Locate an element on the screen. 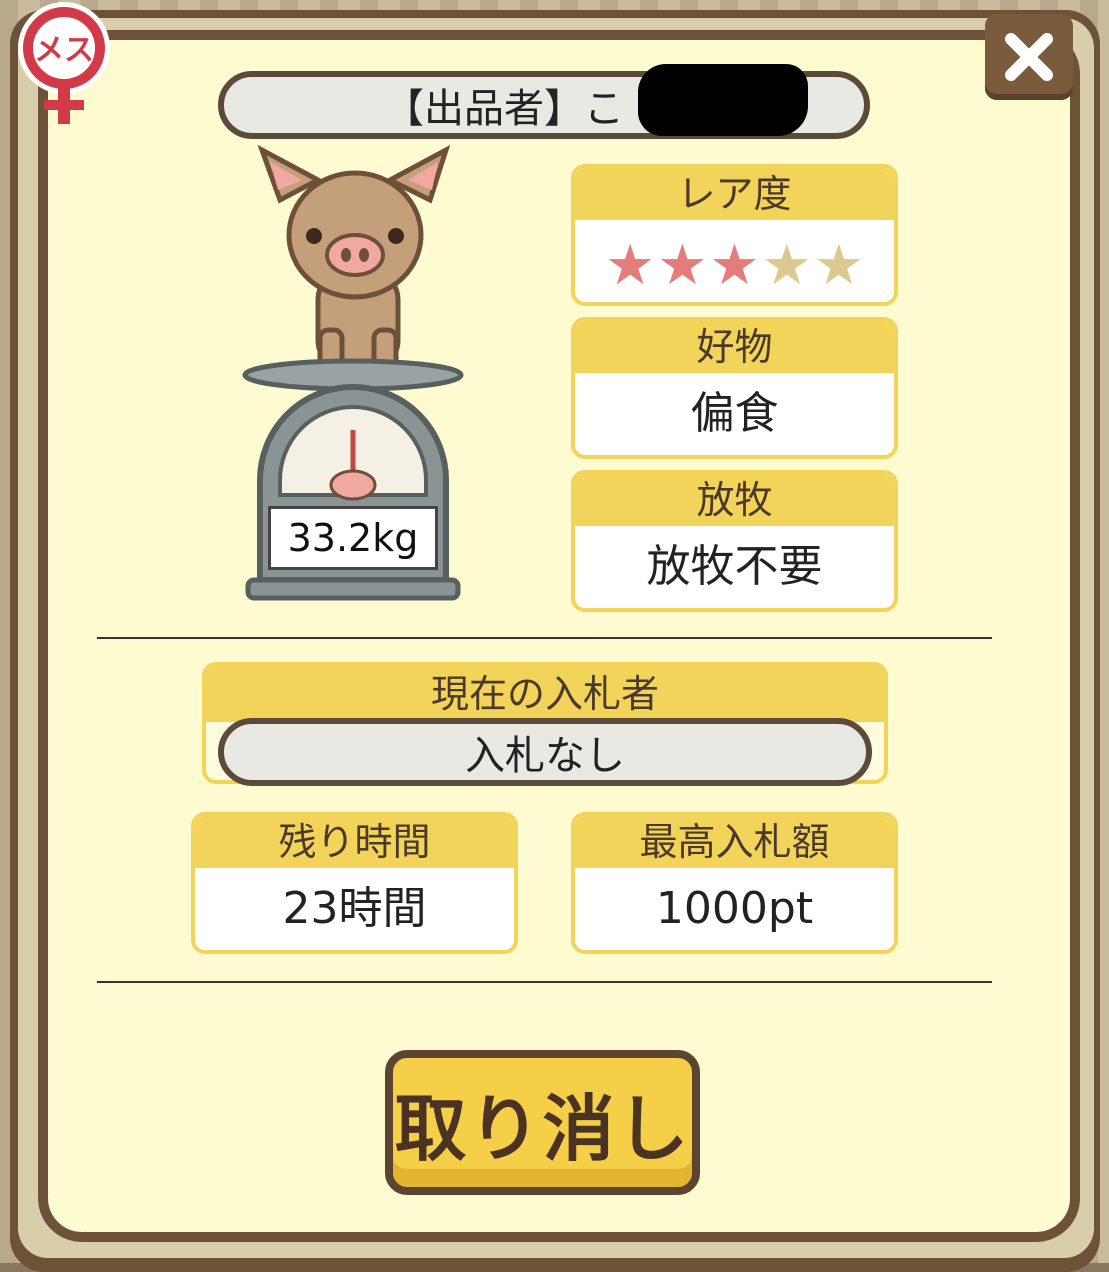 Image resolution: width=1109 pixels, height=1272 pixels. star-icon-5: ★ is located at coordinates (838, 265).